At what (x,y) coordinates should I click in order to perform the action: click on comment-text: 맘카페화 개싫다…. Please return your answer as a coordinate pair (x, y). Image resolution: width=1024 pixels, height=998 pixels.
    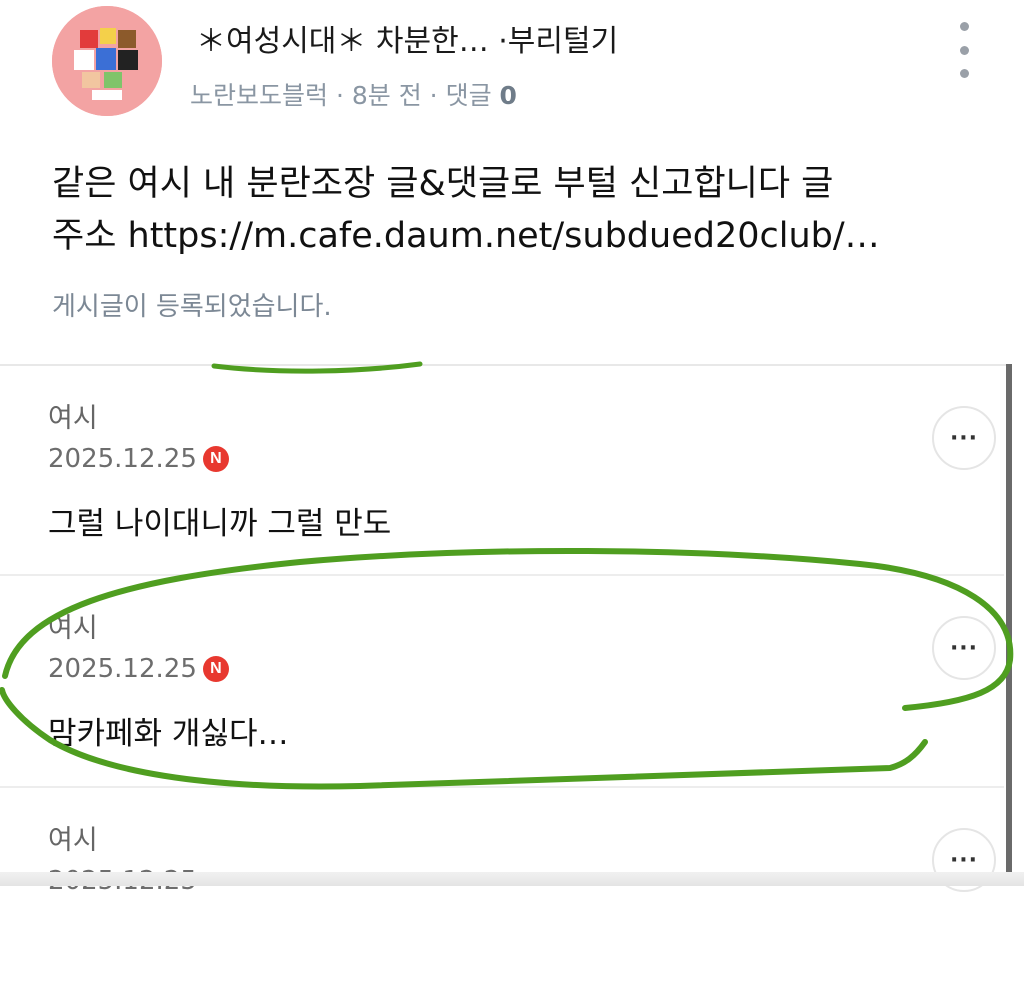
    Looking at the image, I should click on (168, 734).